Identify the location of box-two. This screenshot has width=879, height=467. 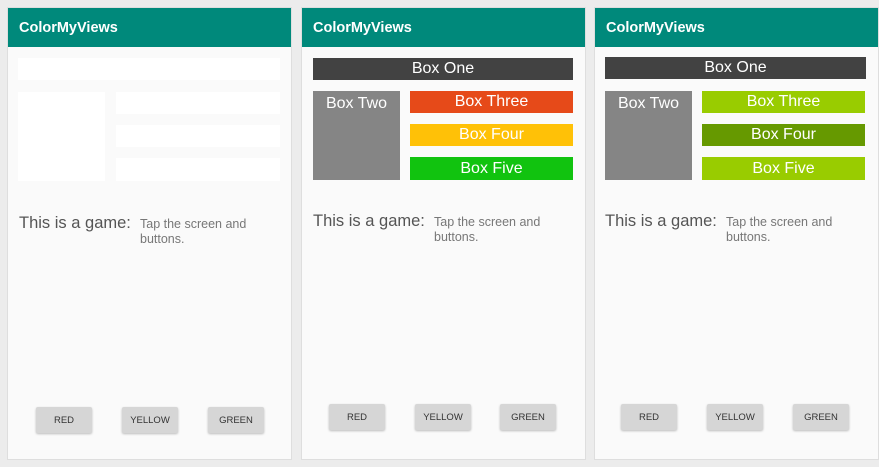
(61, 136).